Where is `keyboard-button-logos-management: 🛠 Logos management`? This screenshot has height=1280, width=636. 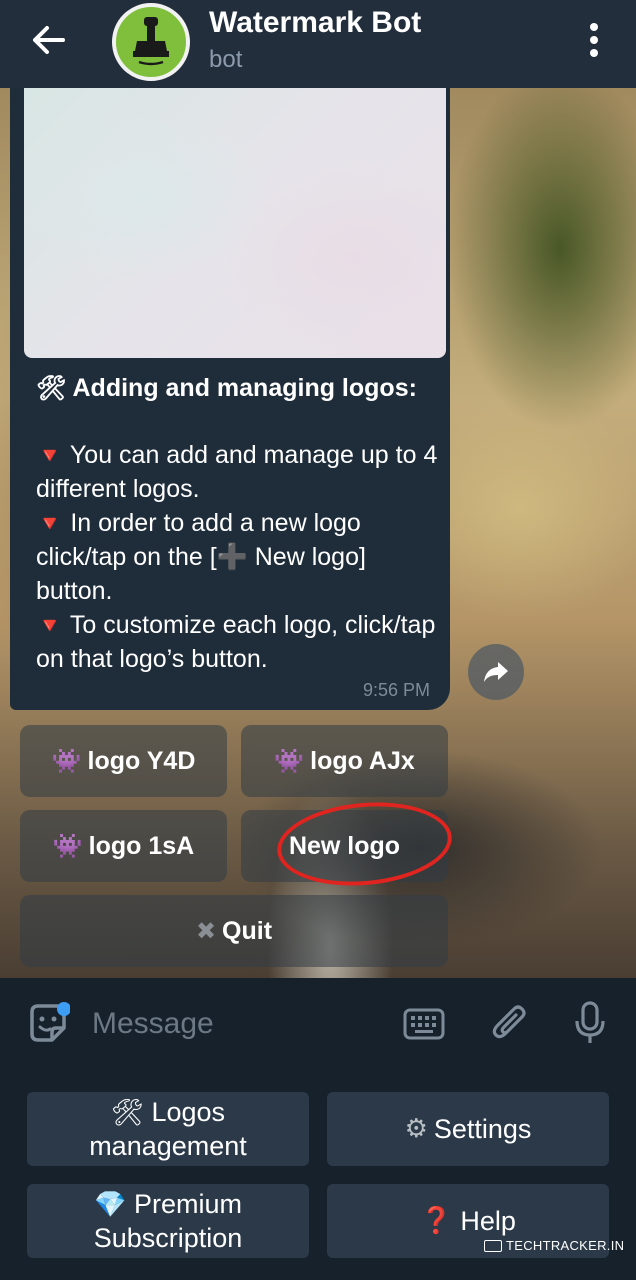
keyboard-button-logos-management: 🛠 Logos management is located at coordinates (168, 1129).